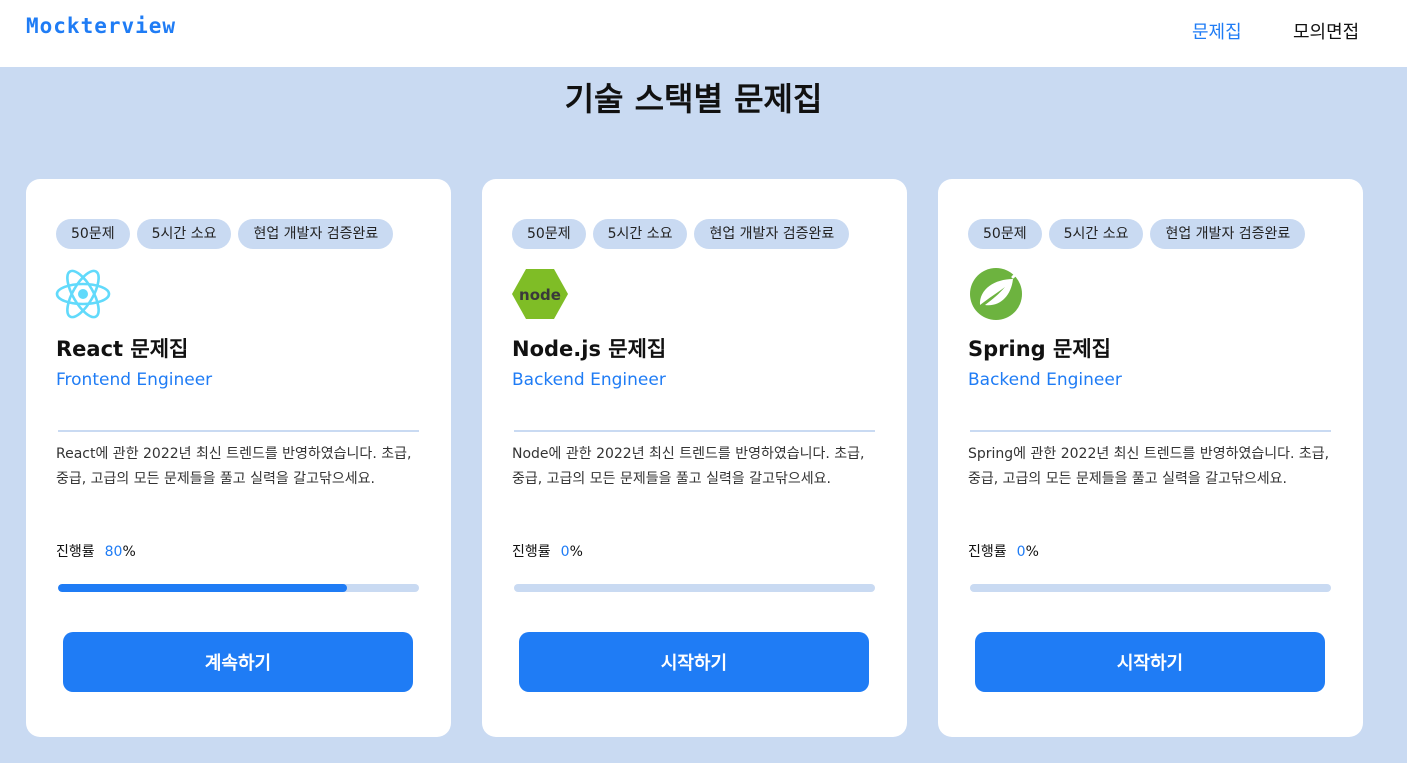  I want to click on progress-value: 80, so click(113, 552).